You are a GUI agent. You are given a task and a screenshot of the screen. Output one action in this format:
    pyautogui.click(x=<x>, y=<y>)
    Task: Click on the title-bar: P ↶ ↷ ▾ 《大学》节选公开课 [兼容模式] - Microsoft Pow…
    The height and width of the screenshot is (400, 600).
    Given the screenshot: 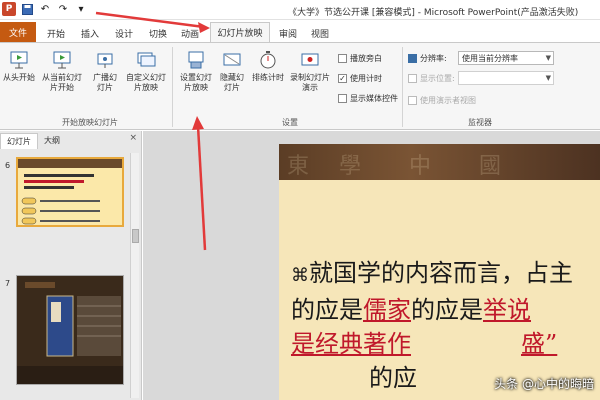 What is the action you would take?
    pyautogui.click(x=300, y=10)
    